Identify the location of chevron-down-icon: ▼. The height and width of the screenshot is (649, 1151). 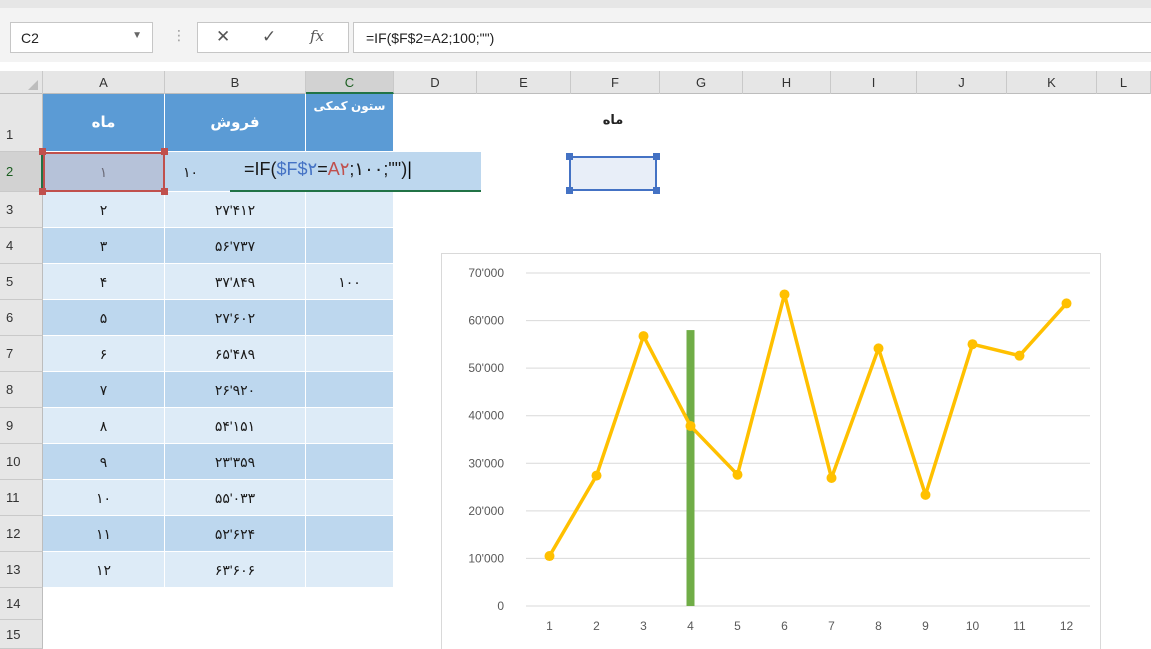
(137, 35).